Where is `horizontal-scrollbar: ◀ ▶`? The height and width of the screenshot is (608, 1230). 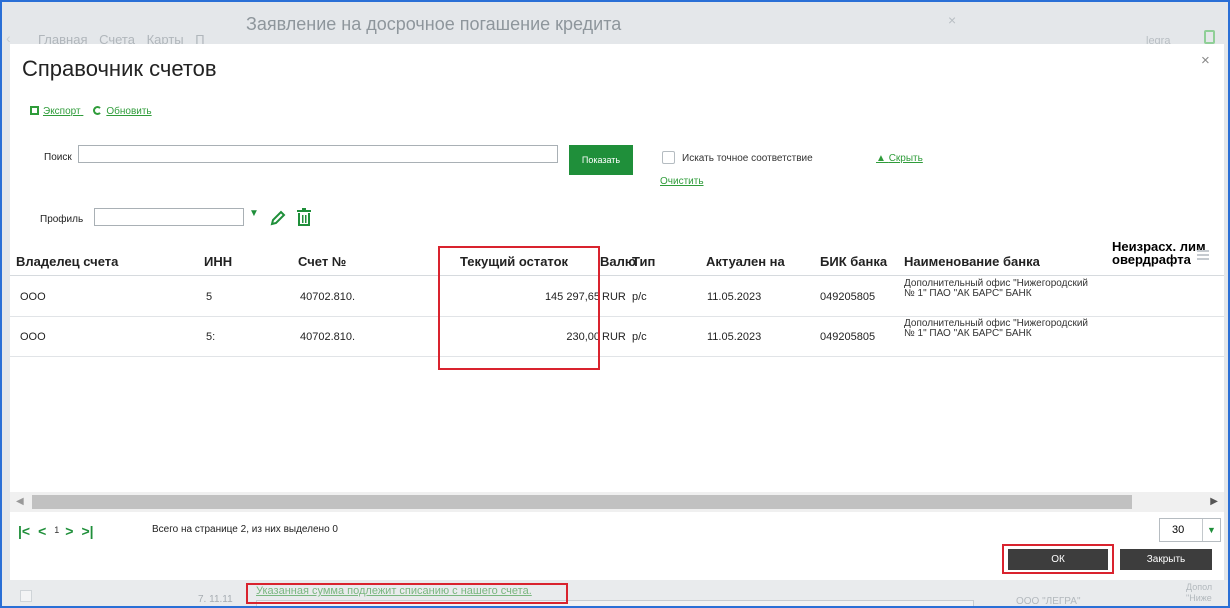 horizontal-scrollbar: ◀ ▶ is located at coordinates (617, 502).